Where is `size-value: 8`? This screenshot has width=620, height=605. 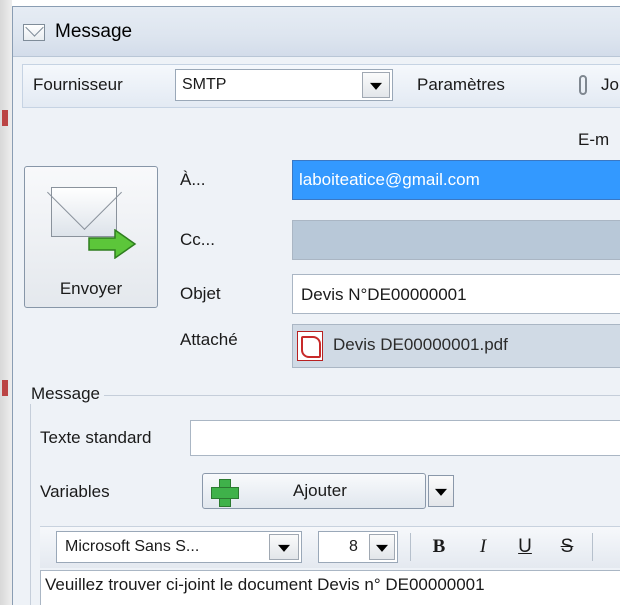
size-value: 8 is located at coordinates (353, 546).